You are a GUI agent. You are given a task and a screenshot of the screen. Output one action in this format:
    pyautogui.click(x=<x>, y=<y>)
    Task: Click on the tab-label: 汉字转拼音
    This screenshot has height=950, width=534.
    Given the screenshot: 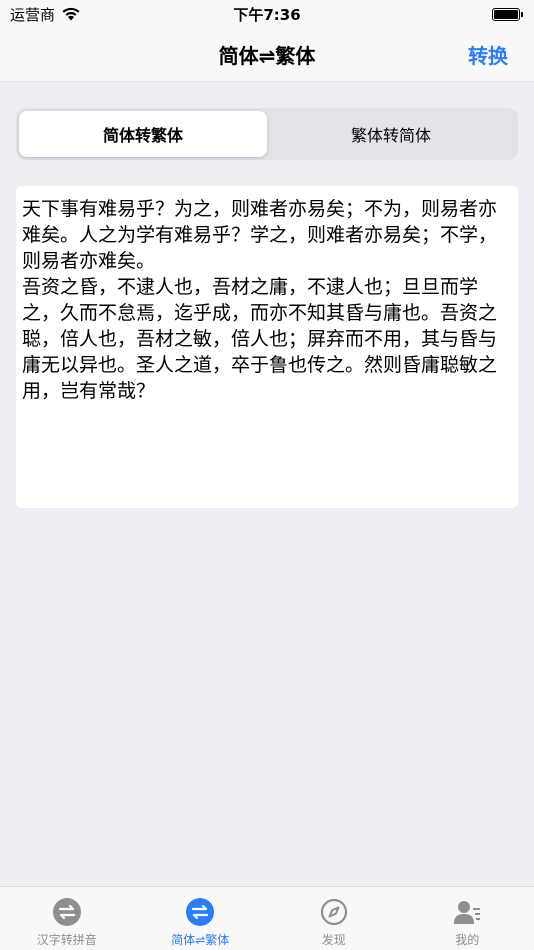 What is the action you would take?
    pyautogui.click(x=66, y=940)
    